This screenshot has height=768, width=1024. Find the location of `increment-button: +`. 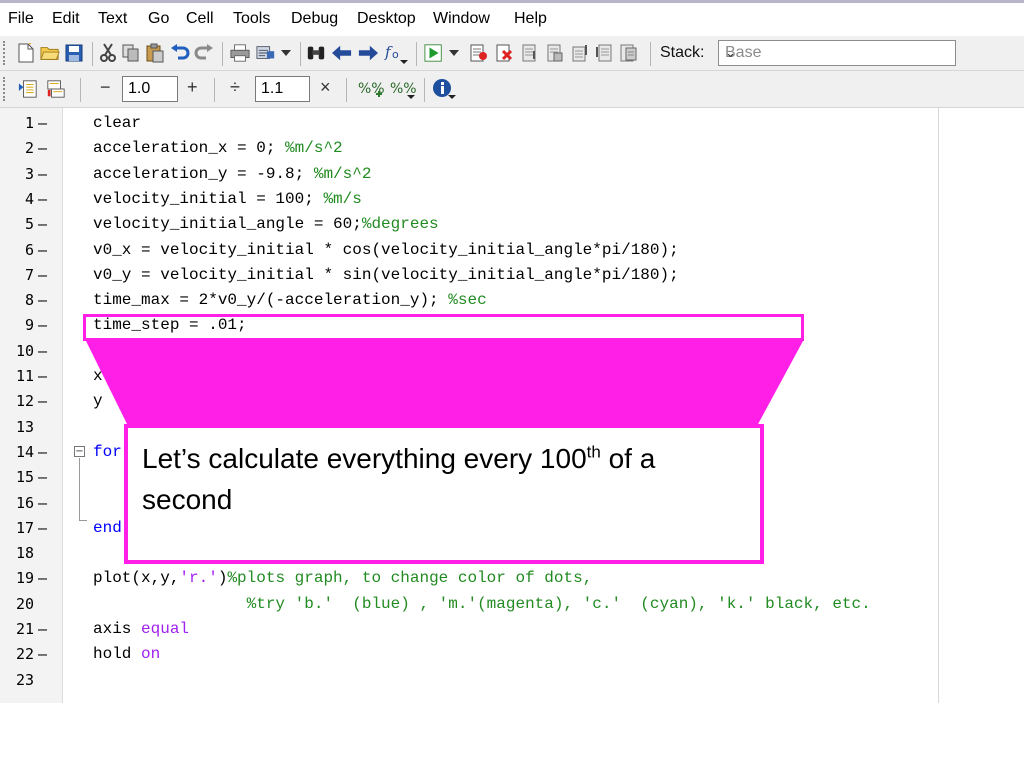

increment-button: + is located at coordinates (192, 87).